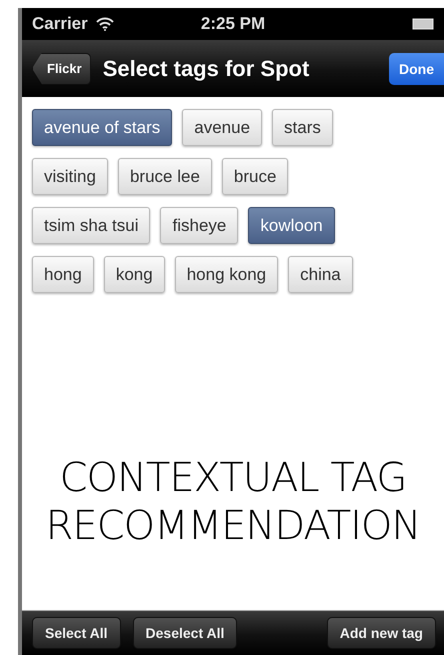  I want to click on tag: stars, so click(302, 127).